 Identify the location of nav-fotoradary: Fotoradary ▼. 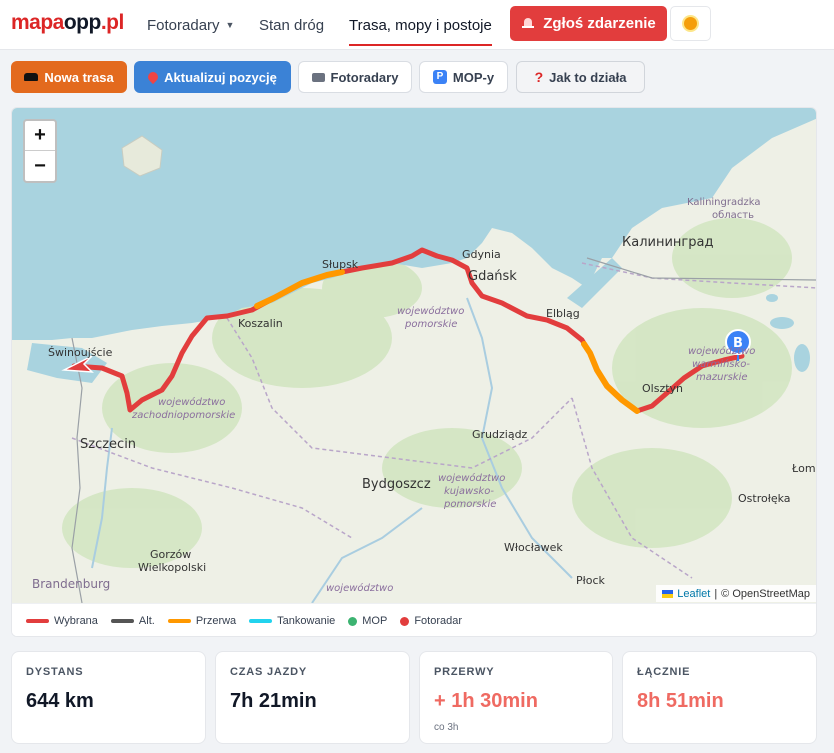
(190, 25).